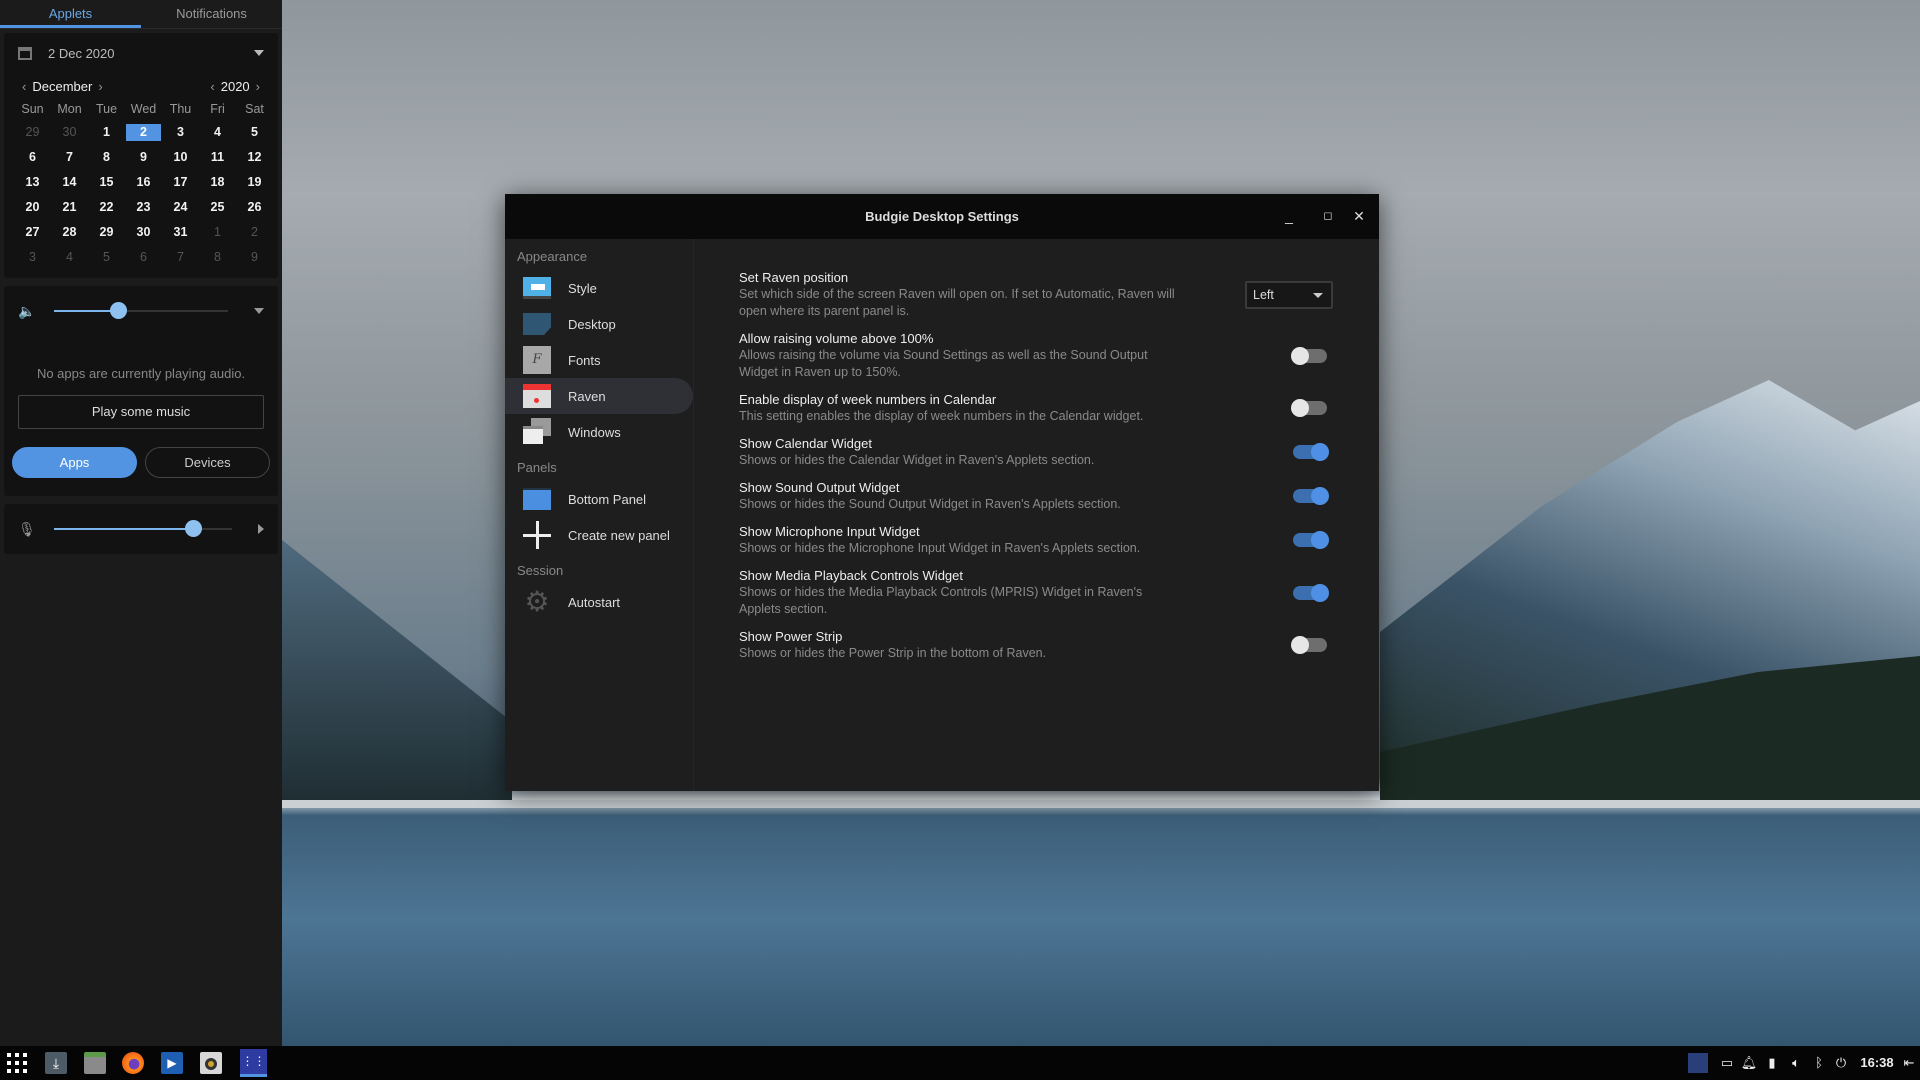 The image size is (1920, 1080). What do you see at coordinates (1289, 216) in the screenshot?
I see `minimize-button: _` at bounding box center [1289, 216].